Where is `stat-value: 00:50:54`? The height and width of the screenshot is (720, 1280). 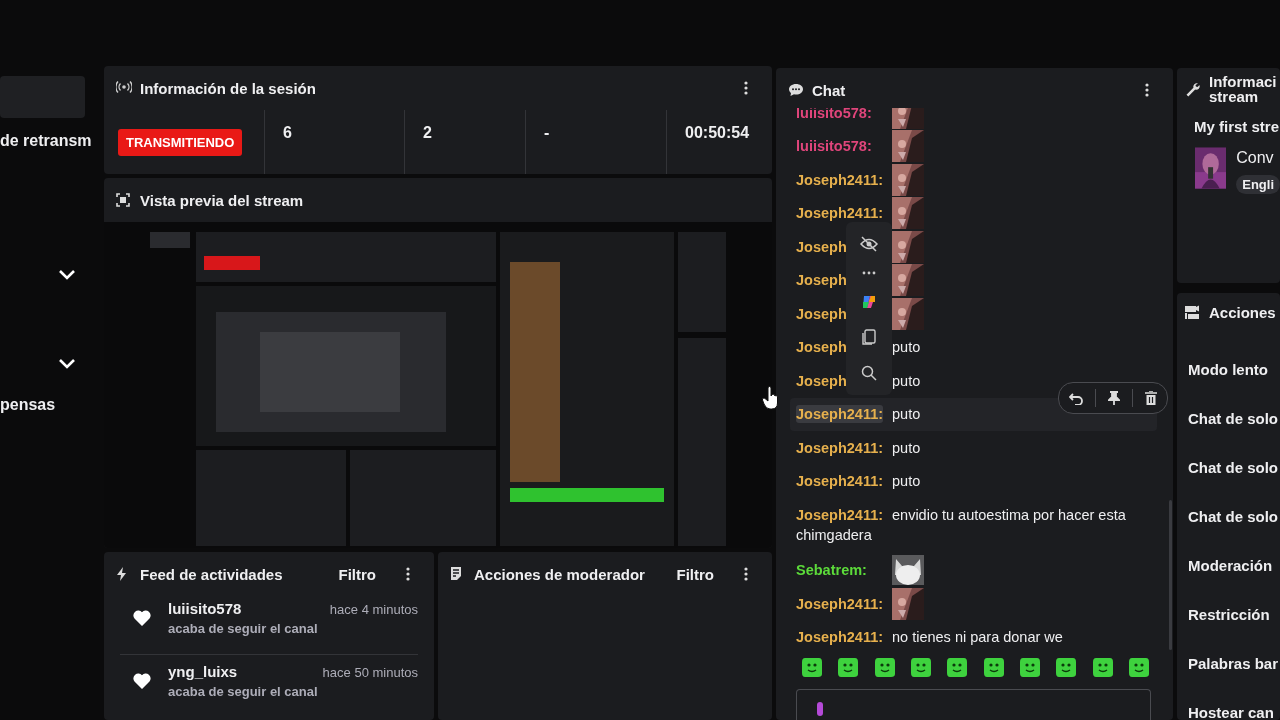
stat-value: 00:50:54 is located at coordinates (717, 132).